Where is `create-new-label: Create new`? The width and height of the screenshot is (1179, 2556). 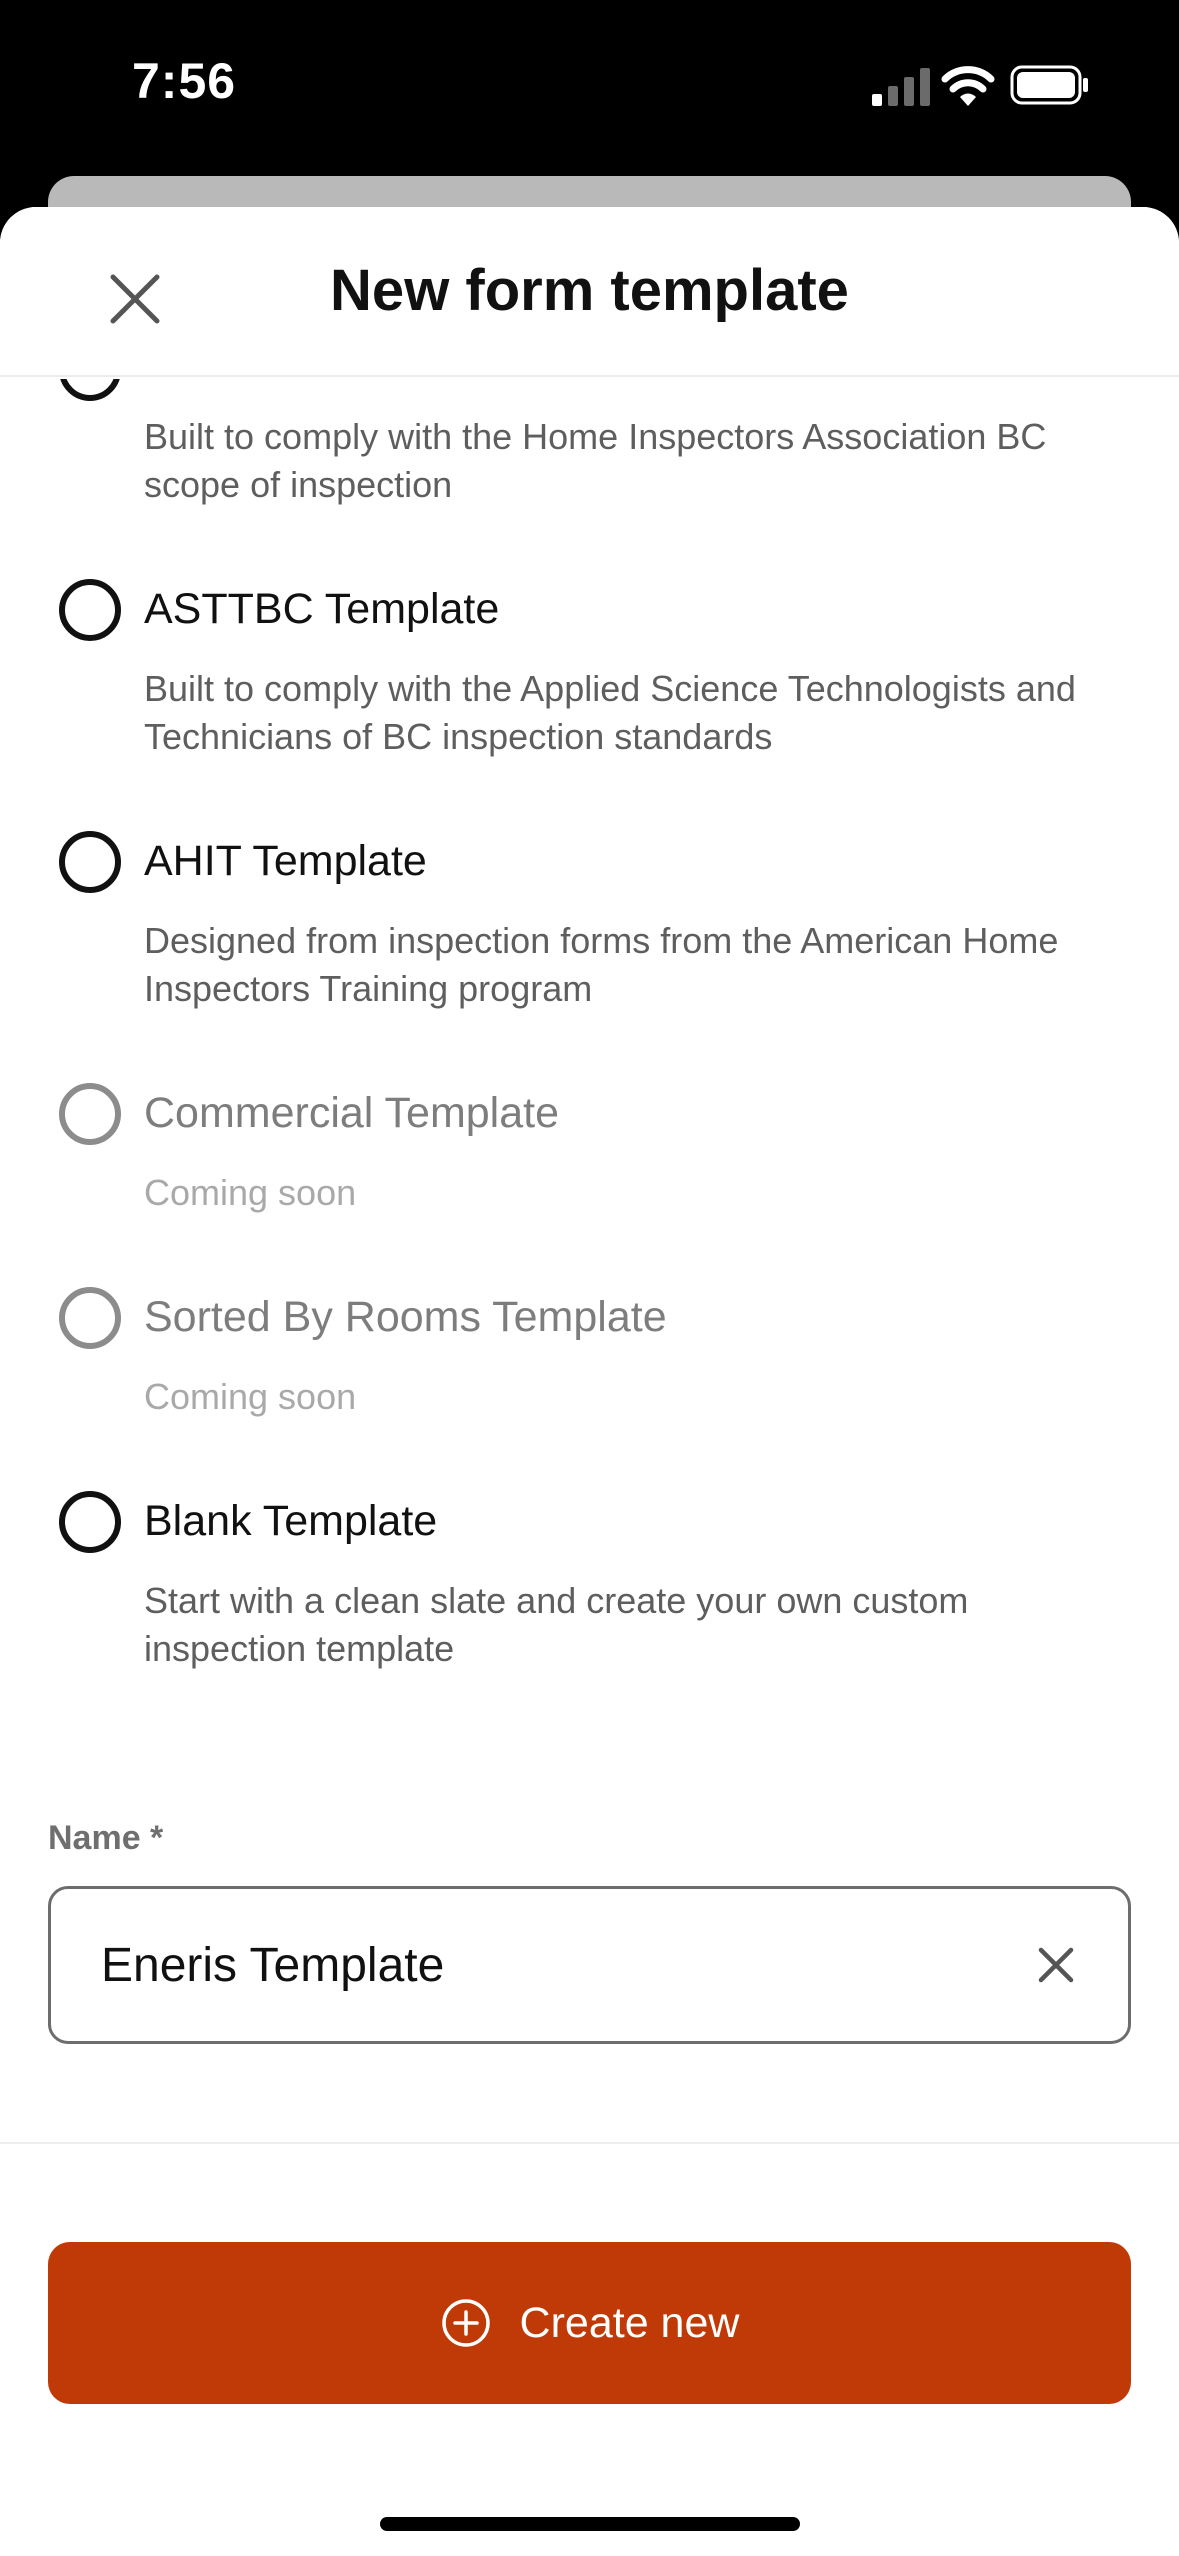 create-new-label: Create new is located at coordinates (629, 2322).